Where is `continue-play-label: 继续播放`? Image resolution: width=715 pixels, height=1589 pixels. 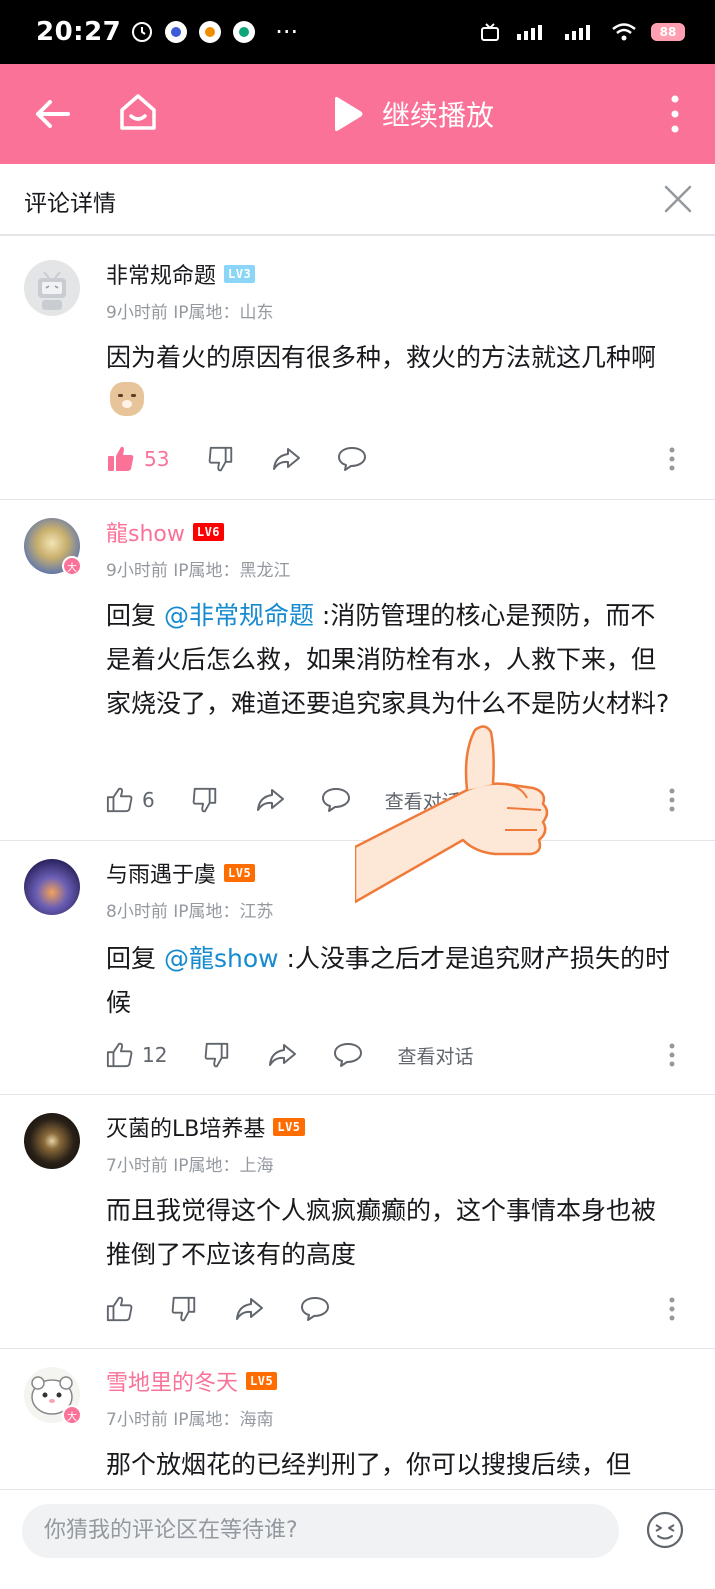
continue-play-label: 继续播放 is located at coordinates (438, 115).